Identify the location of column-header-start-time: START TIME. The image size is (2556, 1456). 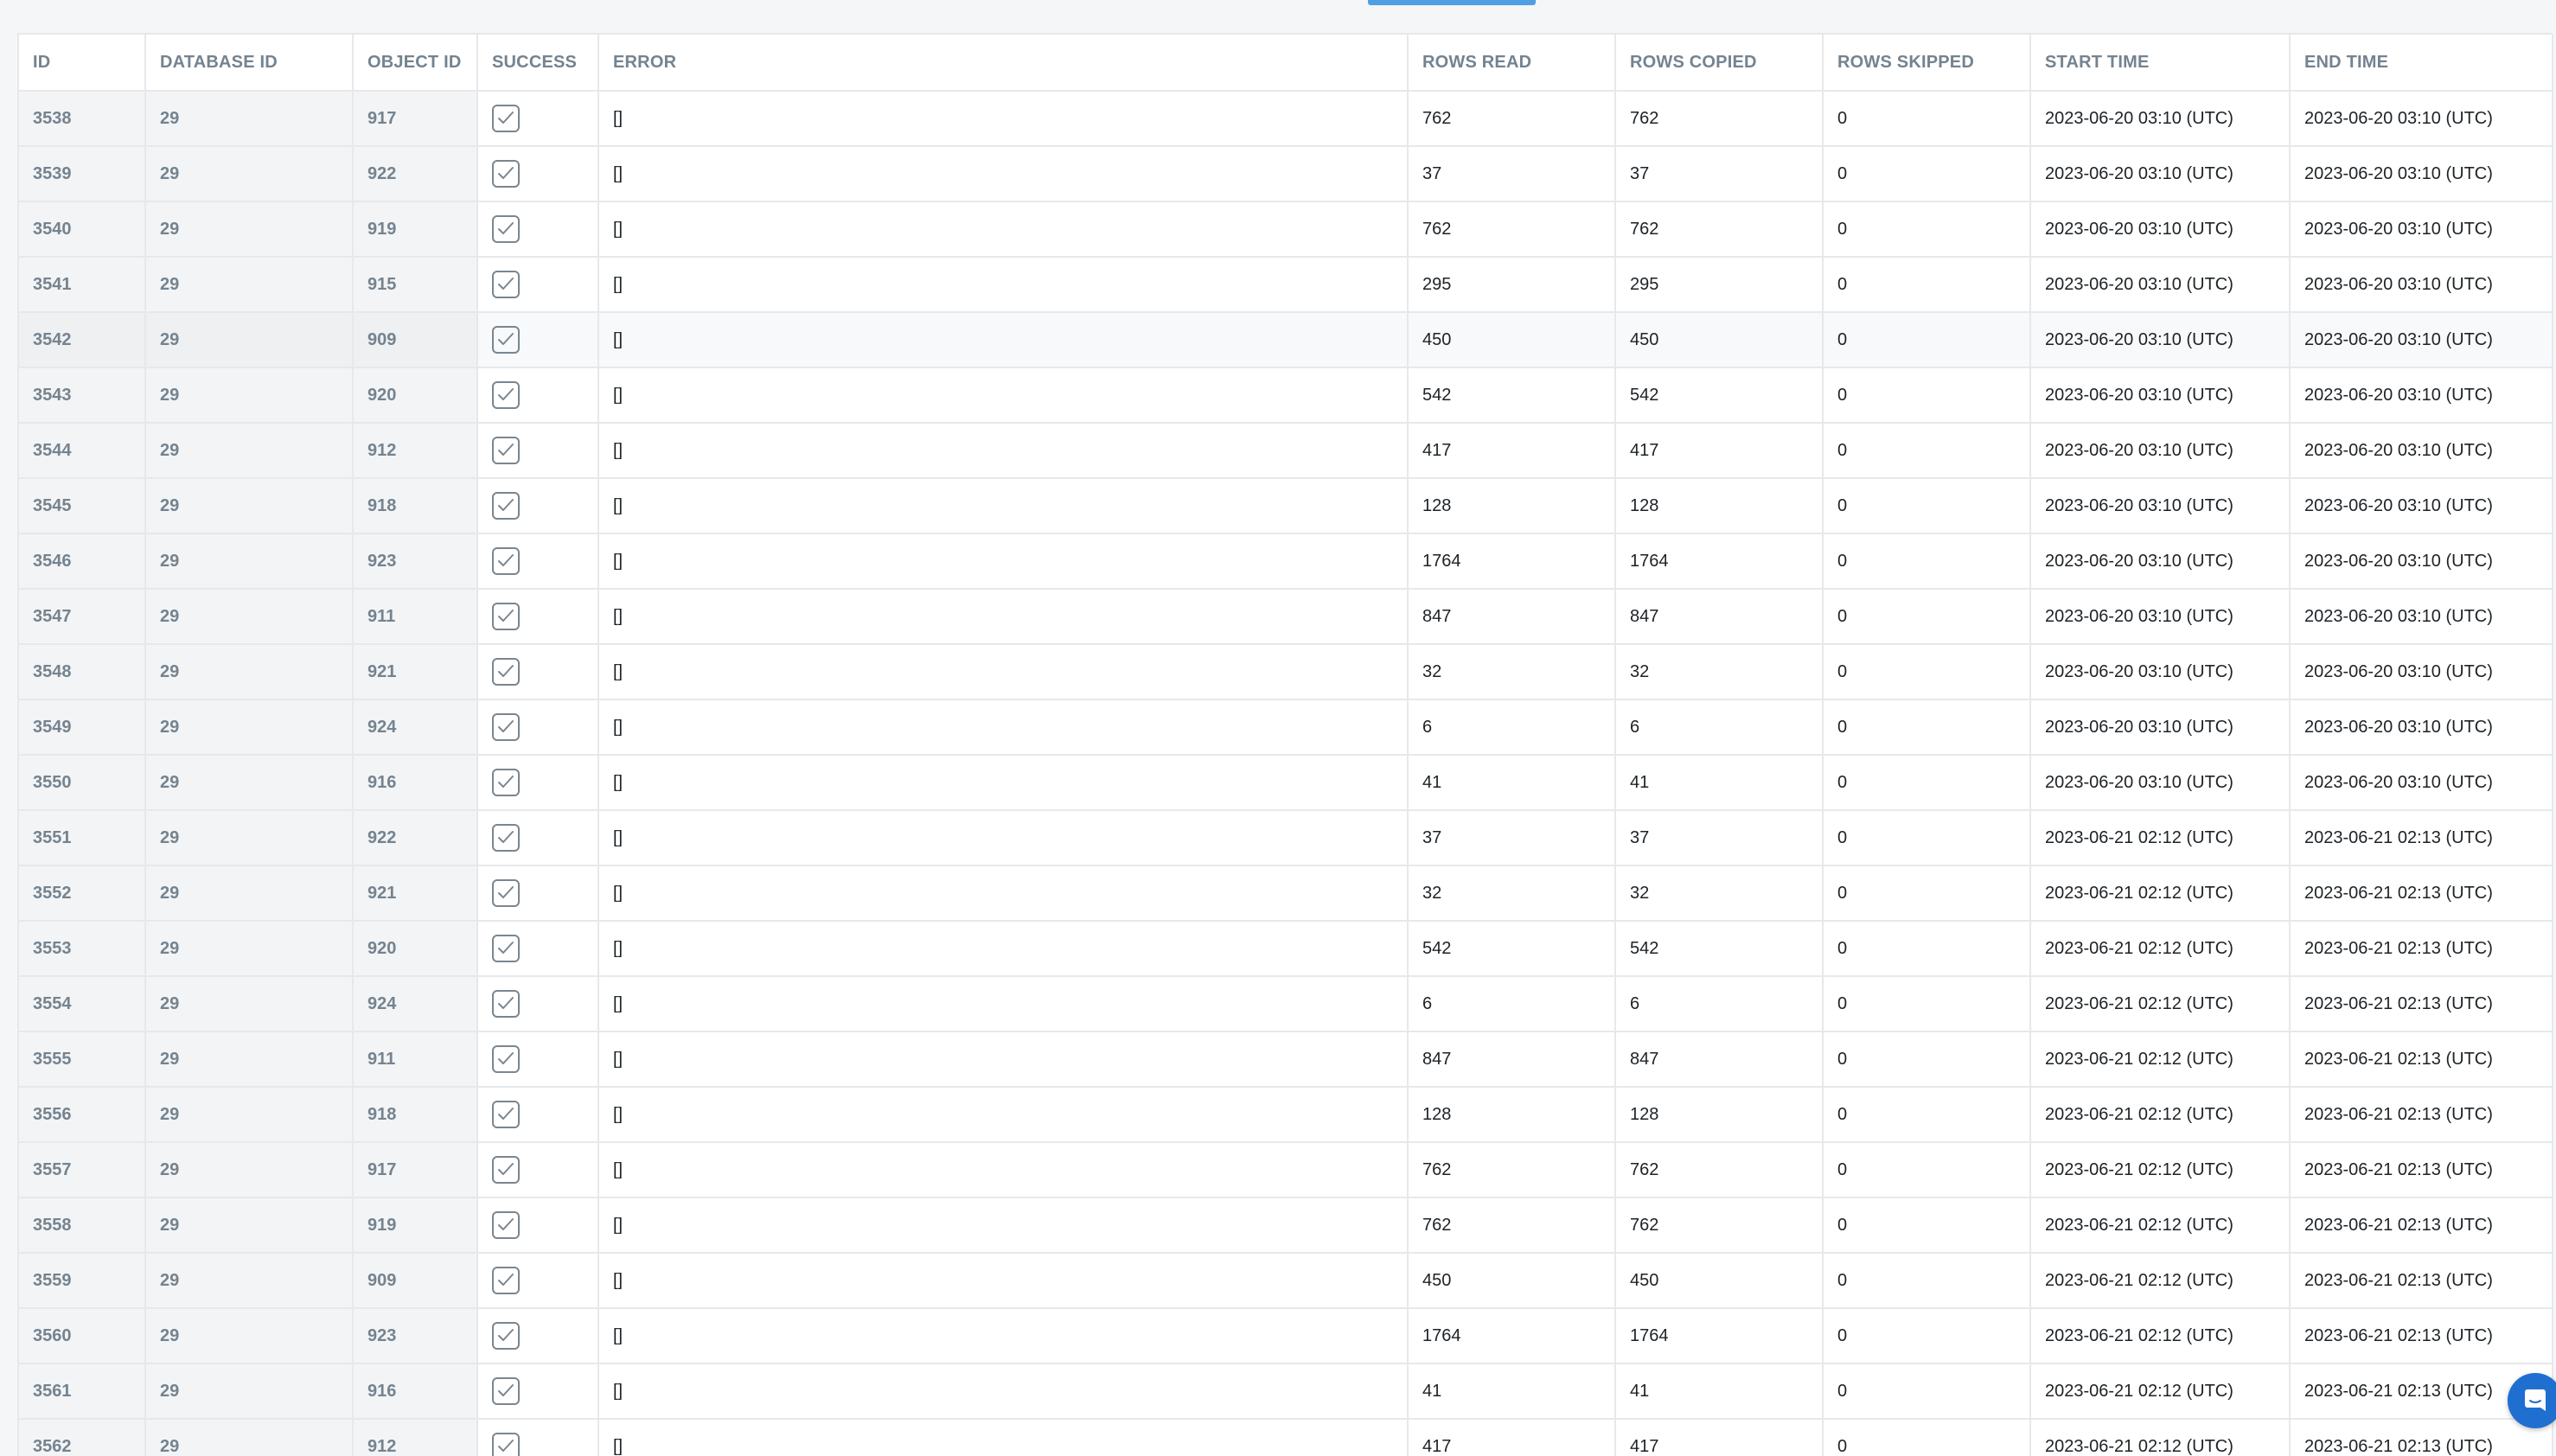
(2161, 64).